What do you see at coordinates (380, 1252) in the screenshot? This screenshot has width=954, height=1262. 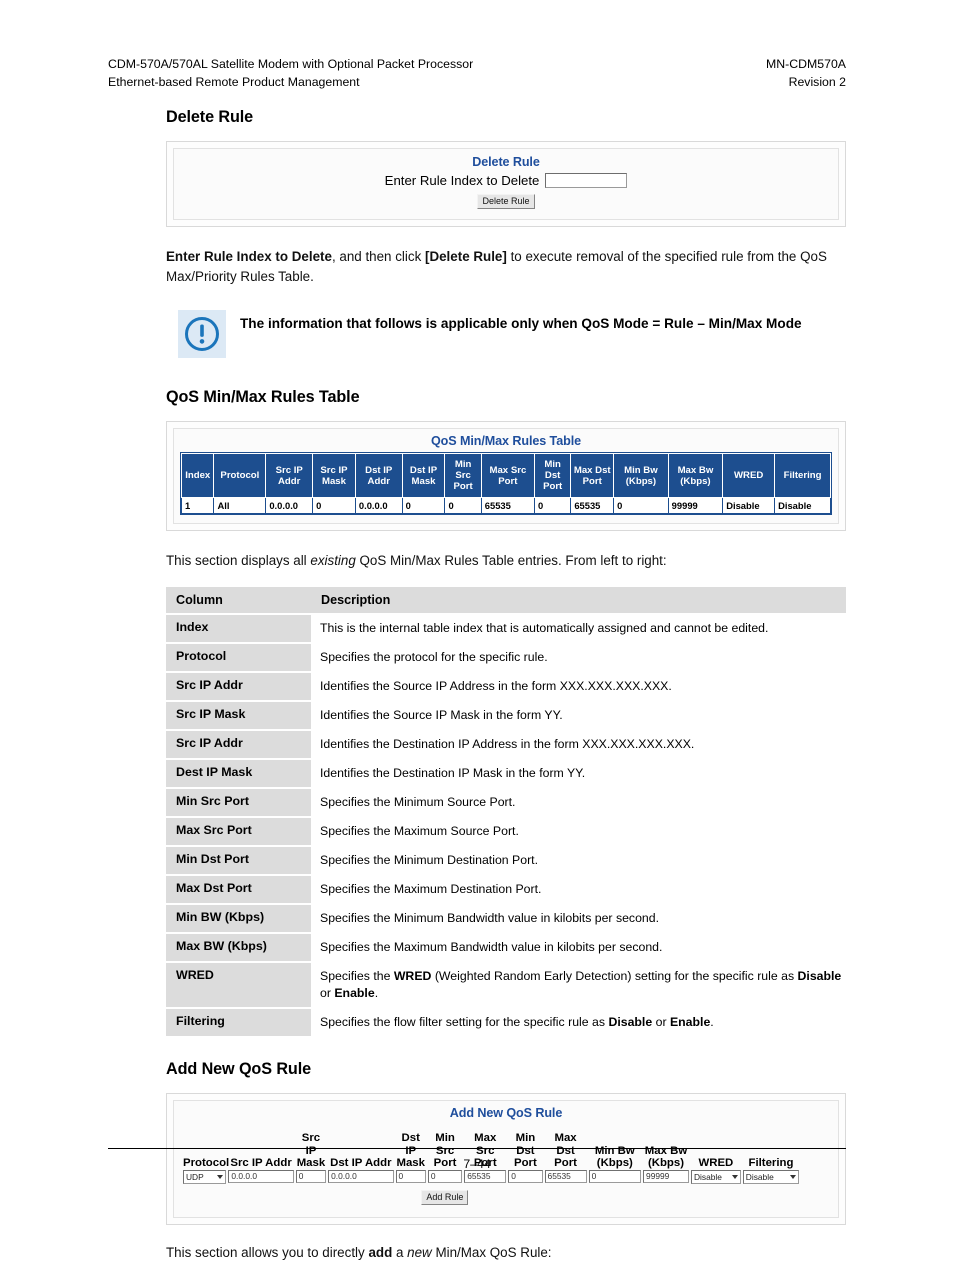 I see `add-rule-p-bold: add` at bounding box center [380, 1252].